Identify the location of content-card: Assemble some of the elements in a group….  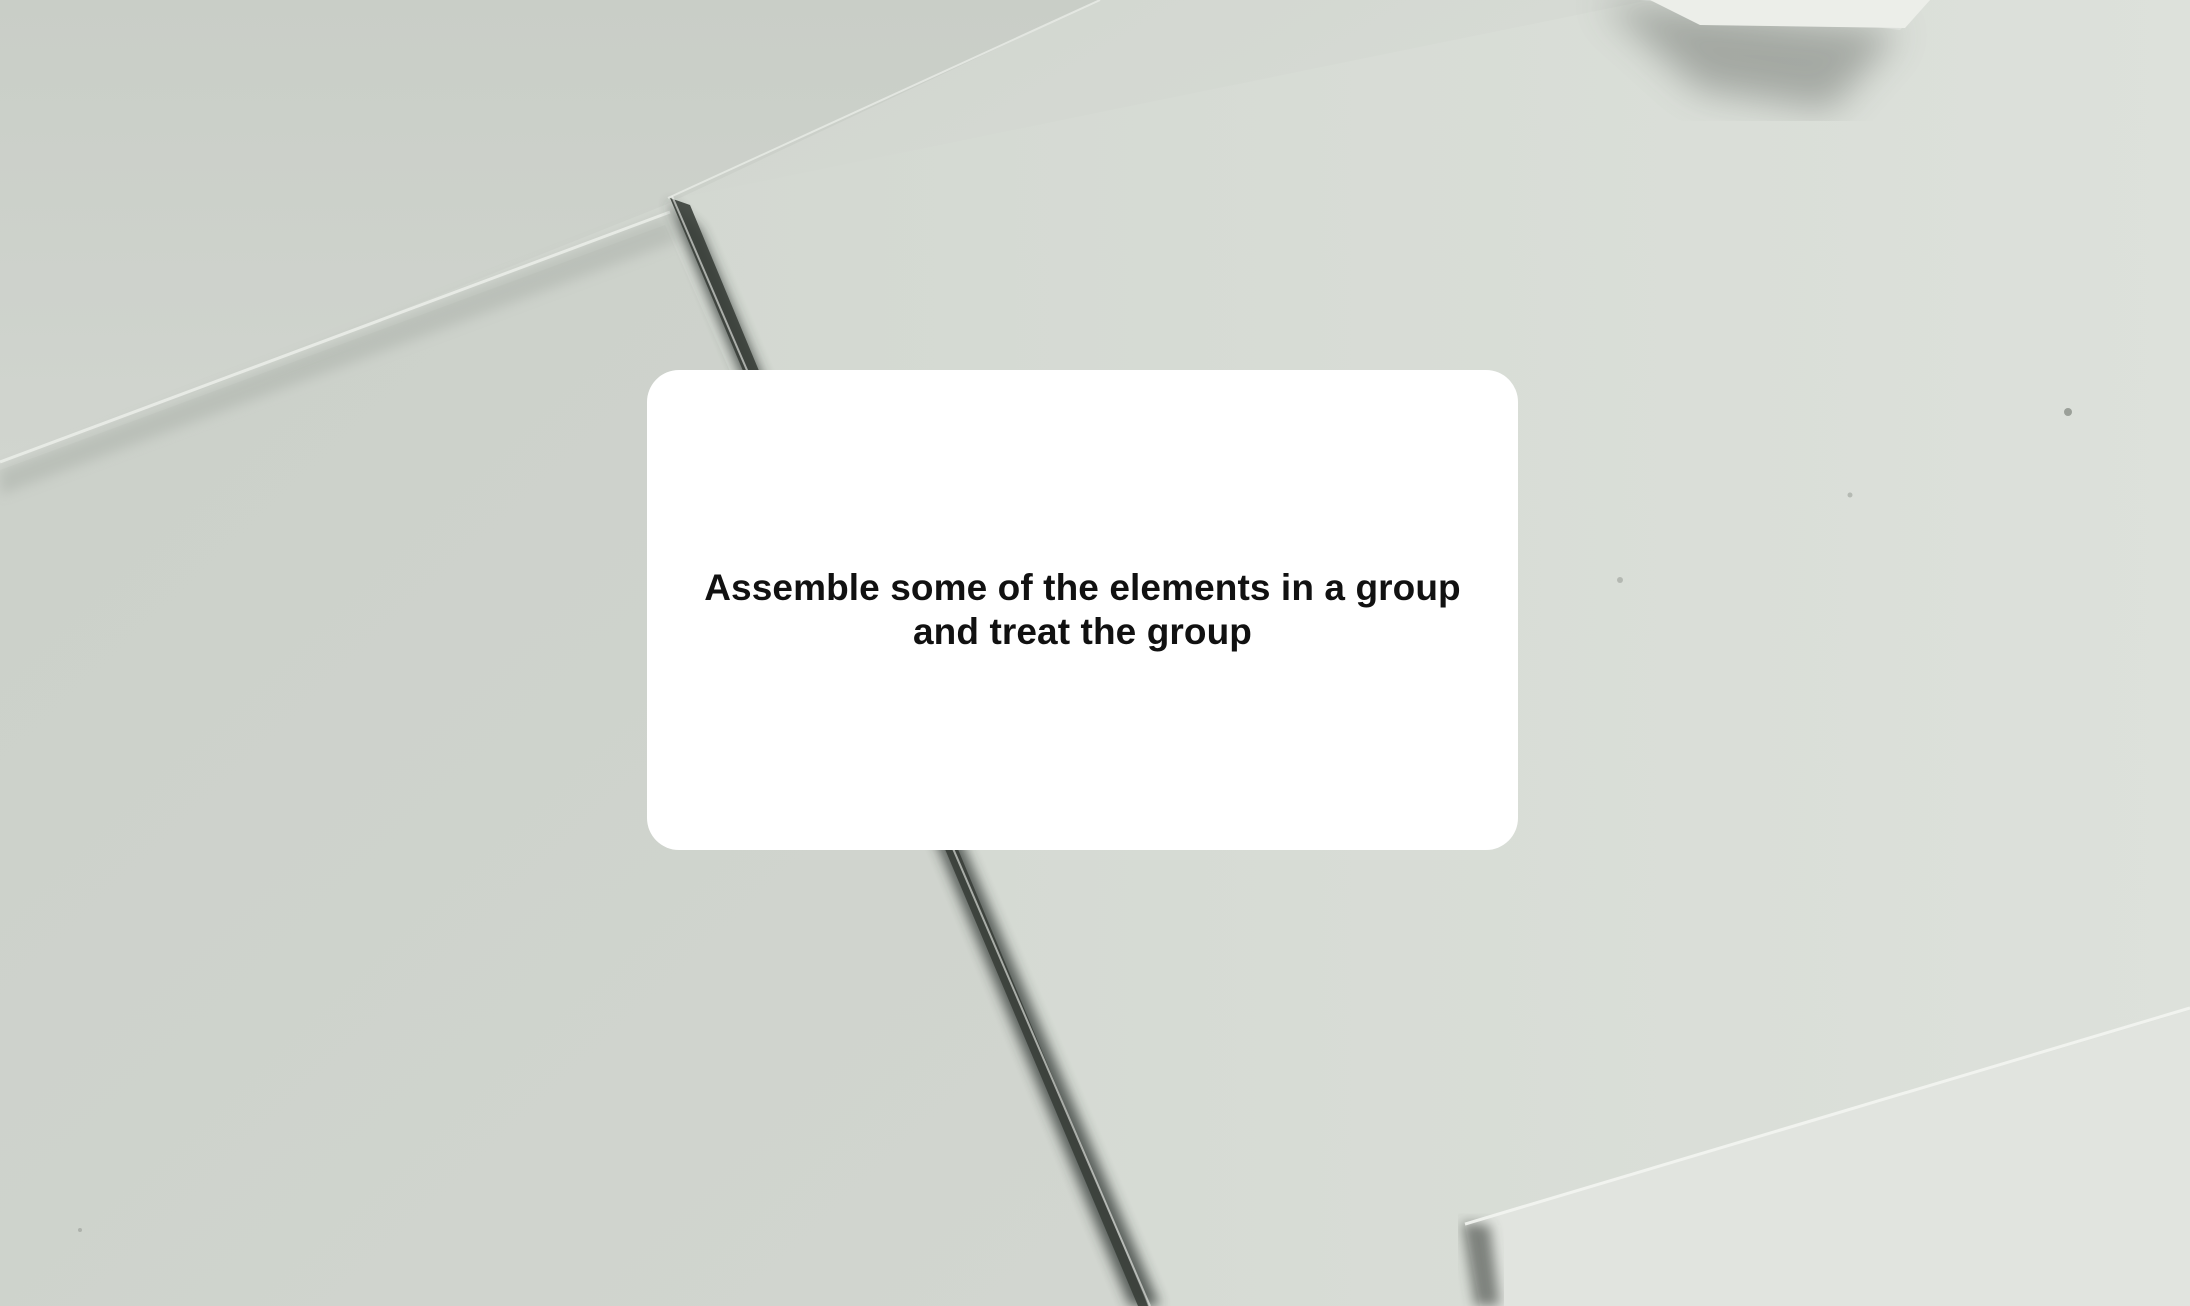
(1082, 610).